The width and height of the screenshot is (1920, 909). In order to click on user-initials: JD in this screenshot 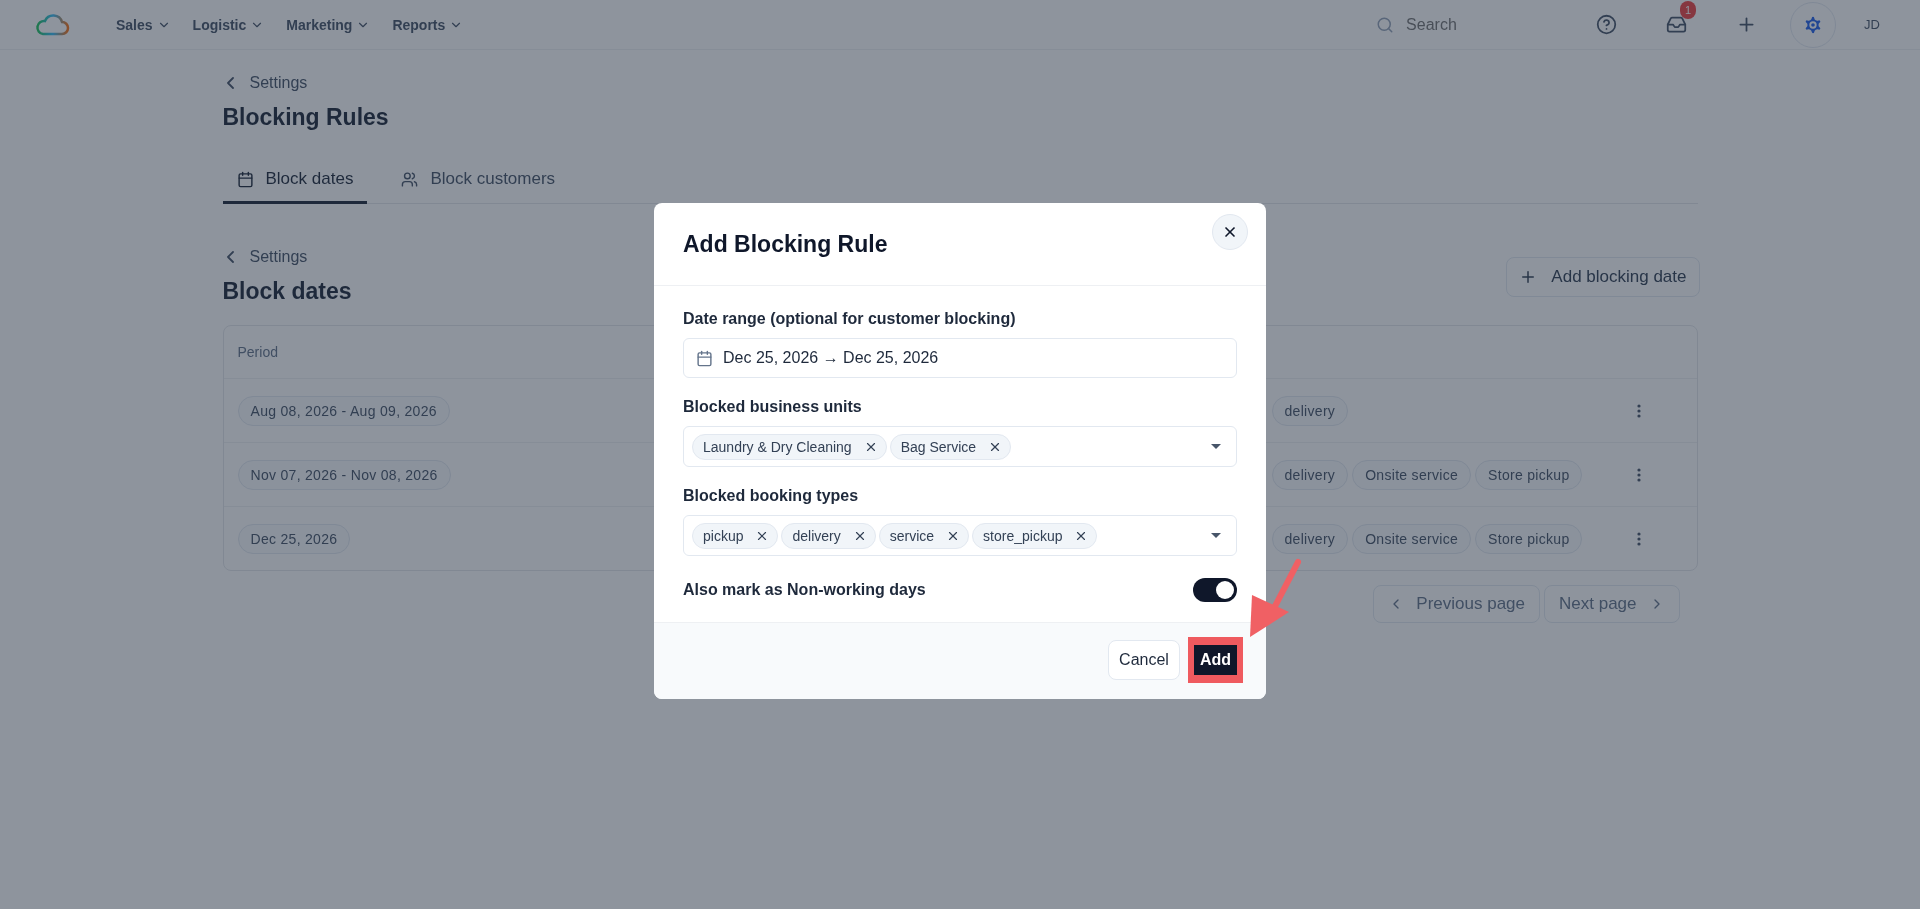, I will do `click(1872, 24)`.